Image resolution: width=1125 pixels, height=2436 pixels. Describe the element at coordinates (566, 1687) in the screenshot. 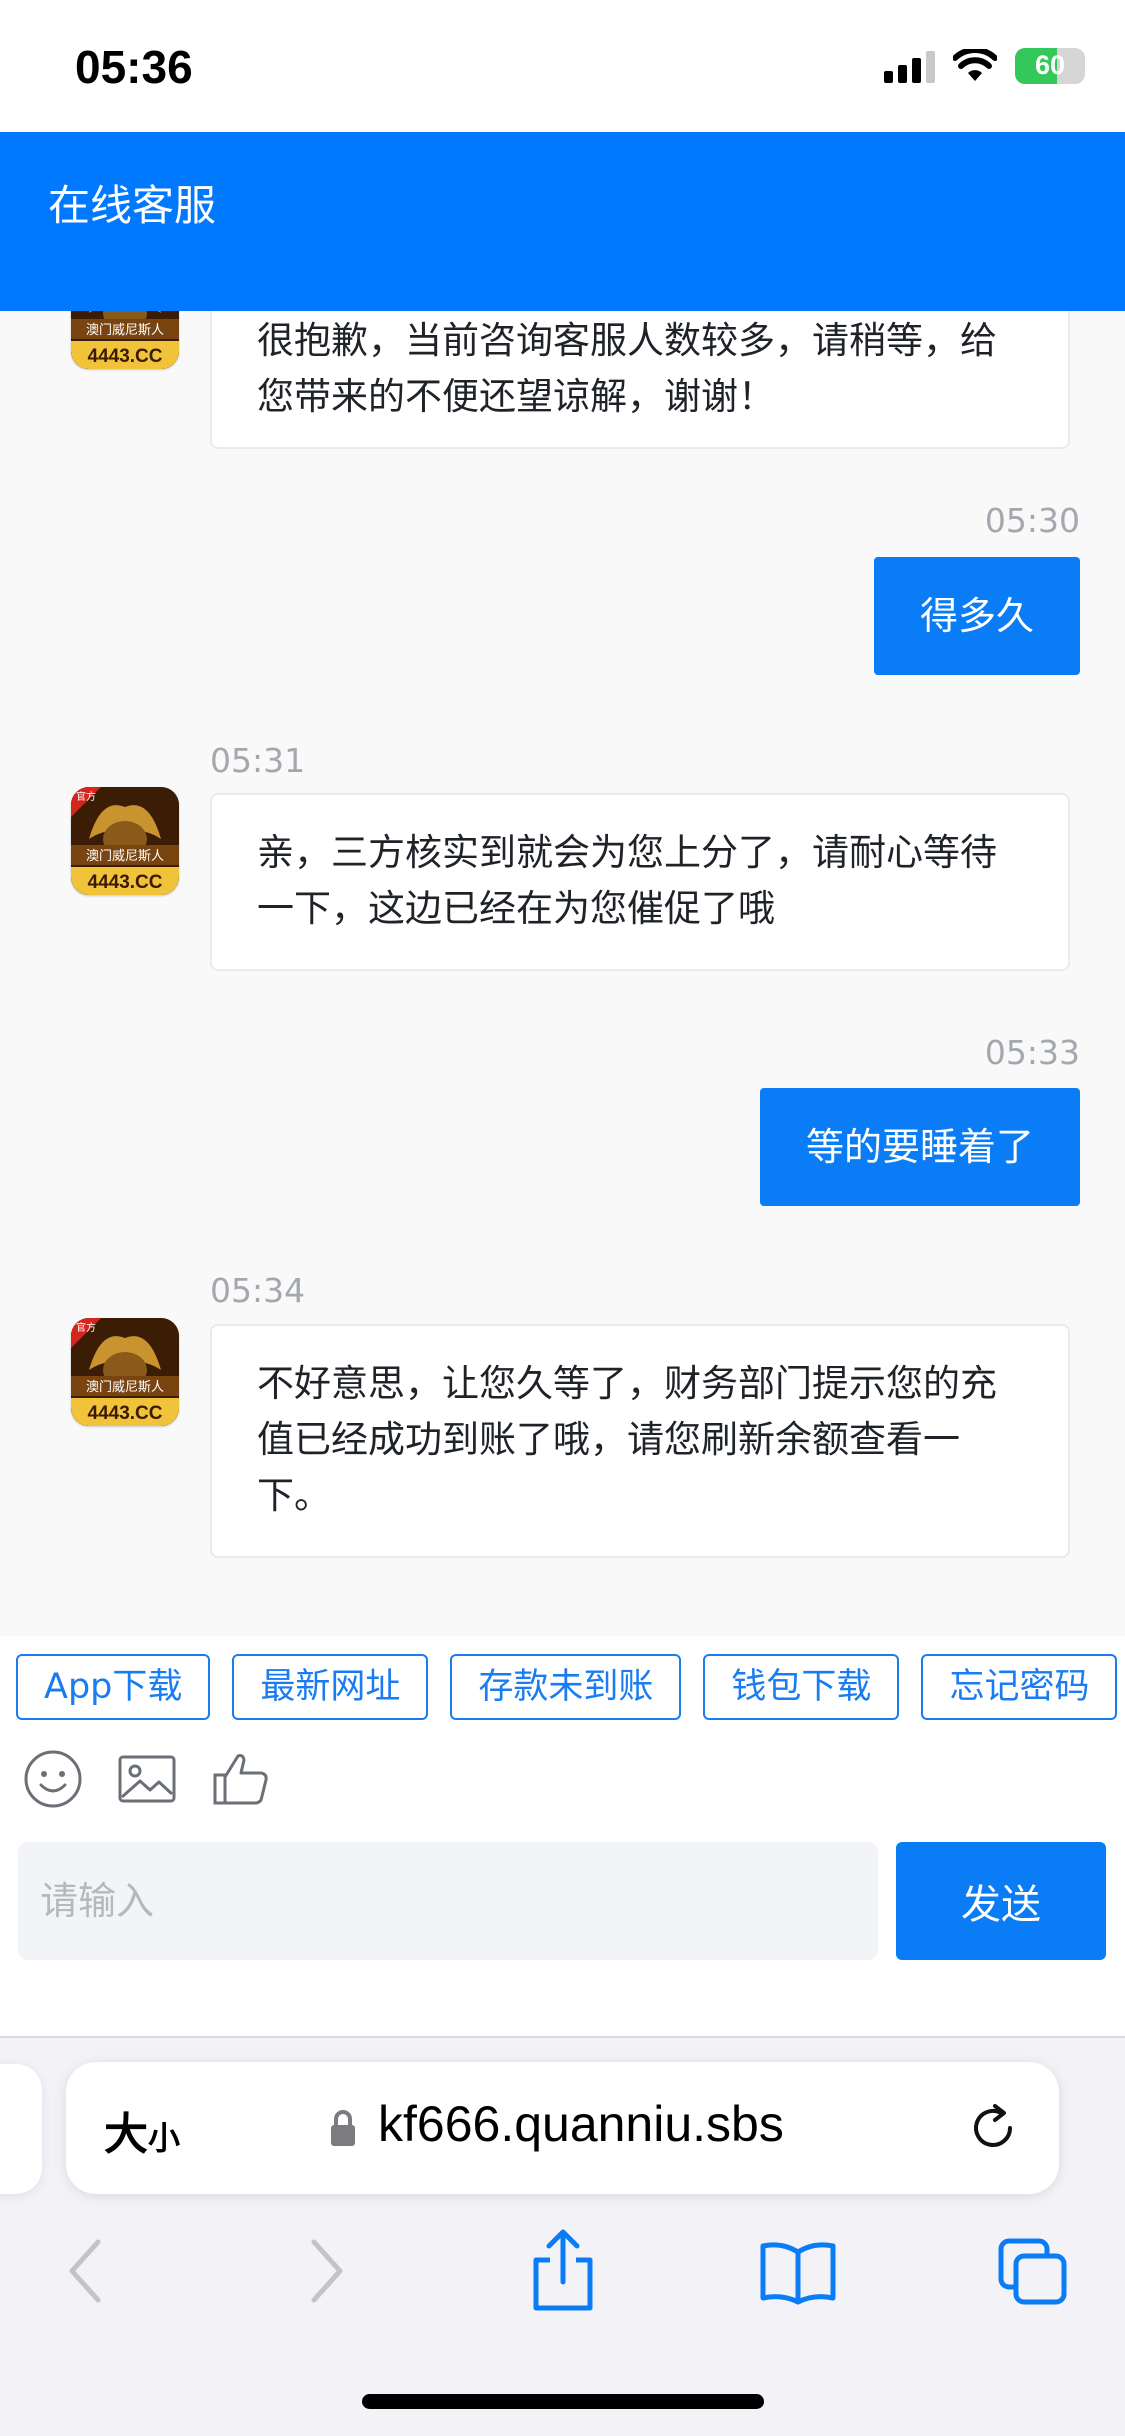

I see `quick-reply-deposit-missing: 存款未到账` at that location.